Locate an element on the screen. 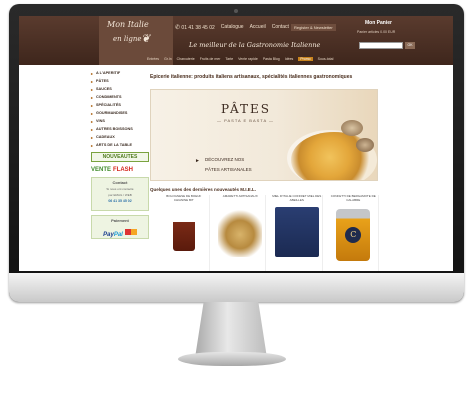 This screenshot has height=397, width=468. monitor-stand is located at coordinates (231, 330).